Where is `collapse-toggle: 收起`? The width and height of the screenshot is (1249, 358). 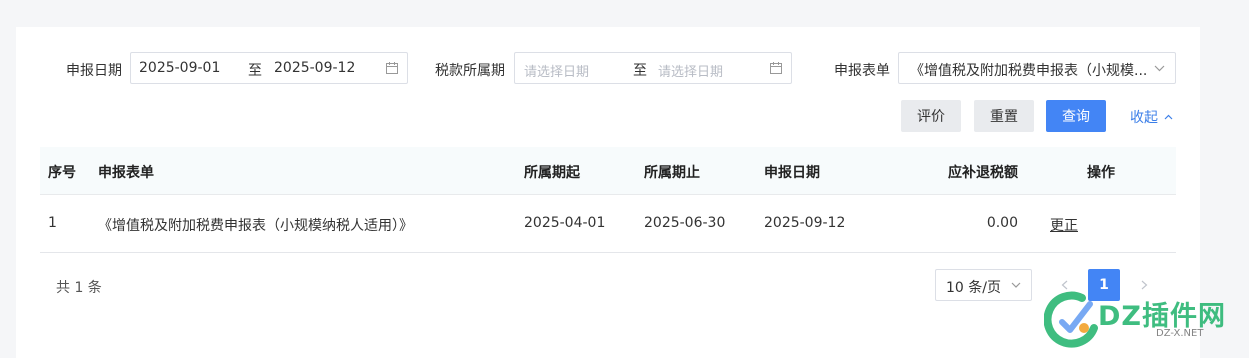 collapse-toggle: 收起 is located at coordinates (1151, 117).